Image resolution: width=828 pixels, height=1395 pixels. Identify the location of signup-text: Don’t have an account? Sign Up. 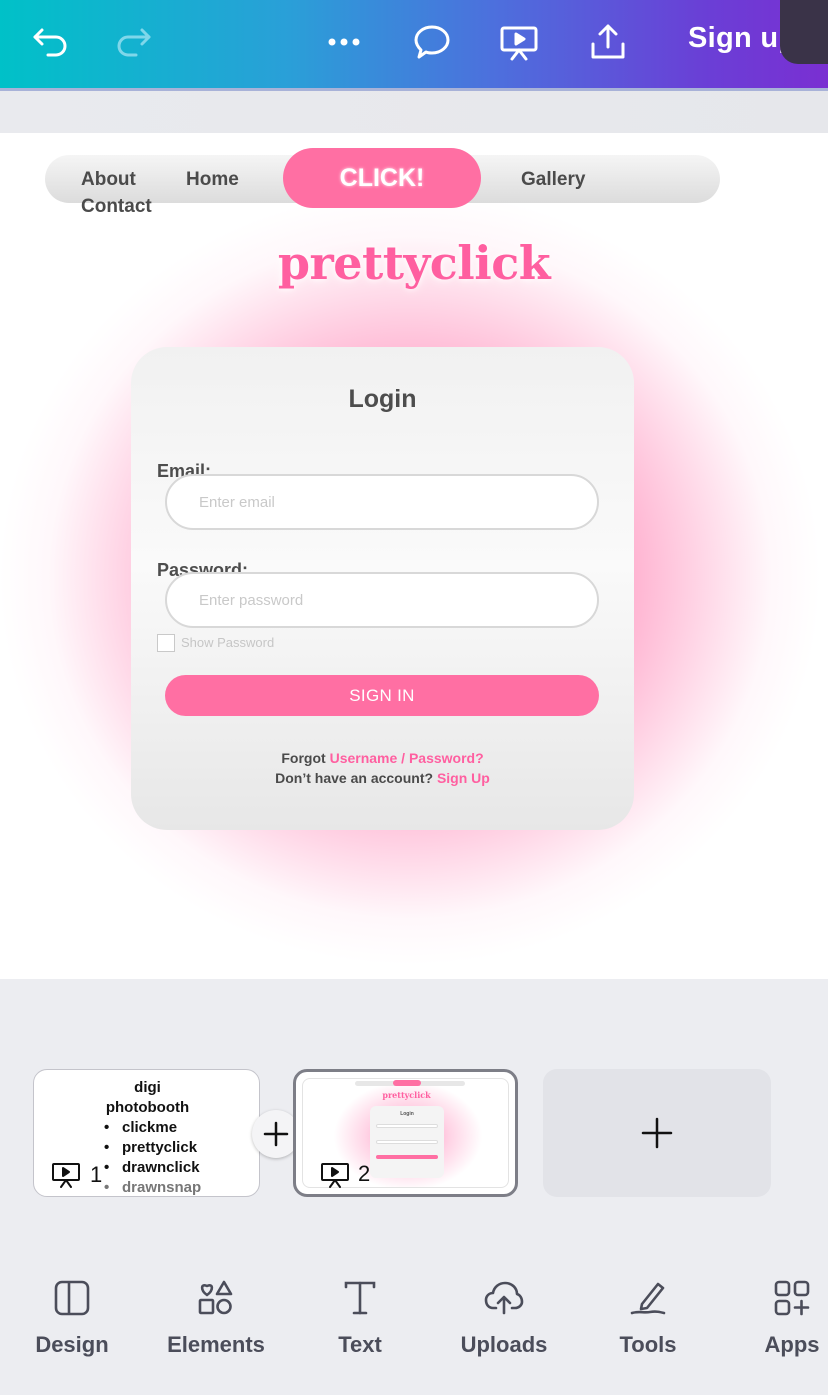
(382, 778).